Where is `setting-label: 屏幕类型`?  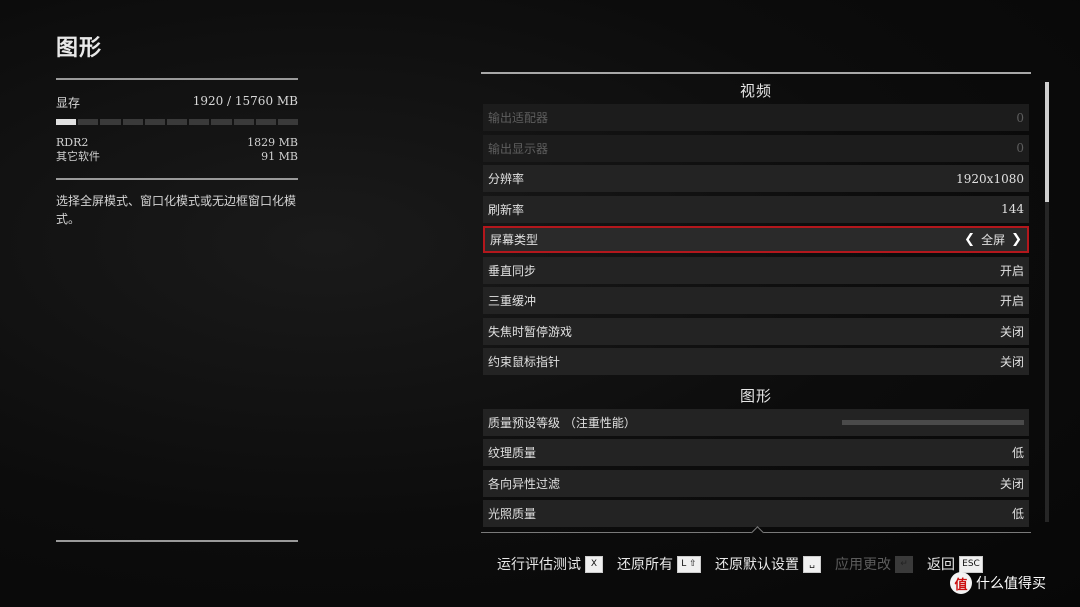 setting-label: 屏幕类型 is located at coordinates (514, 240).